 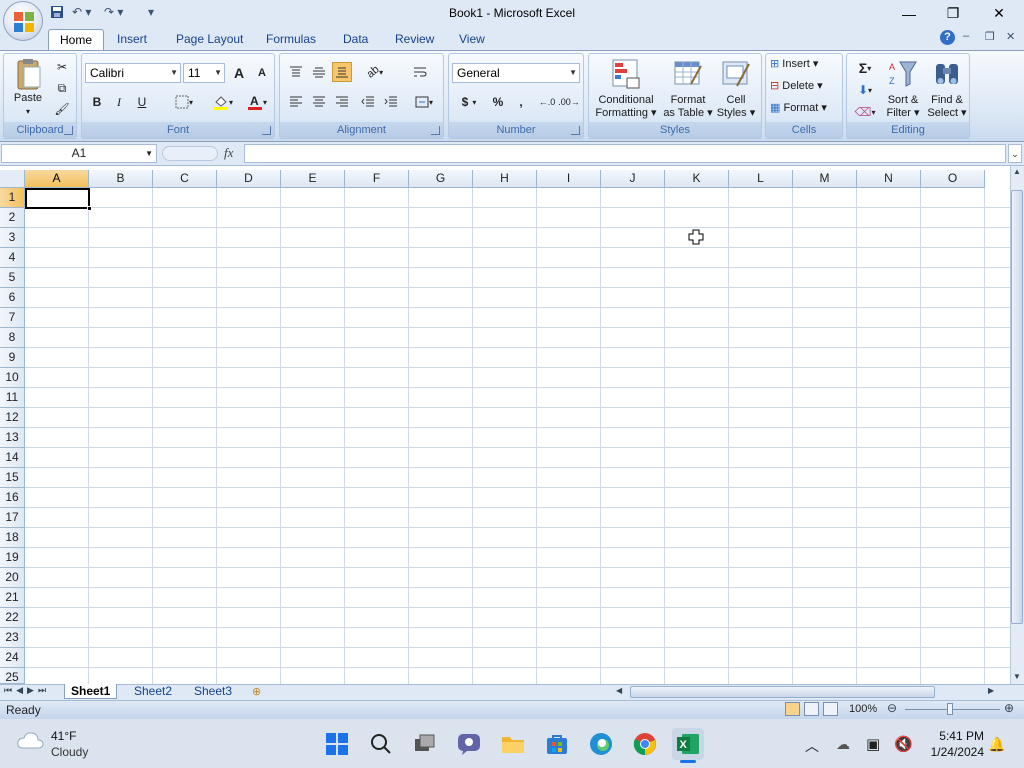 What do you see at coordinates (498, 102) in the screenshot?
I see `percent-button: %` at bounding box center [498, 102].